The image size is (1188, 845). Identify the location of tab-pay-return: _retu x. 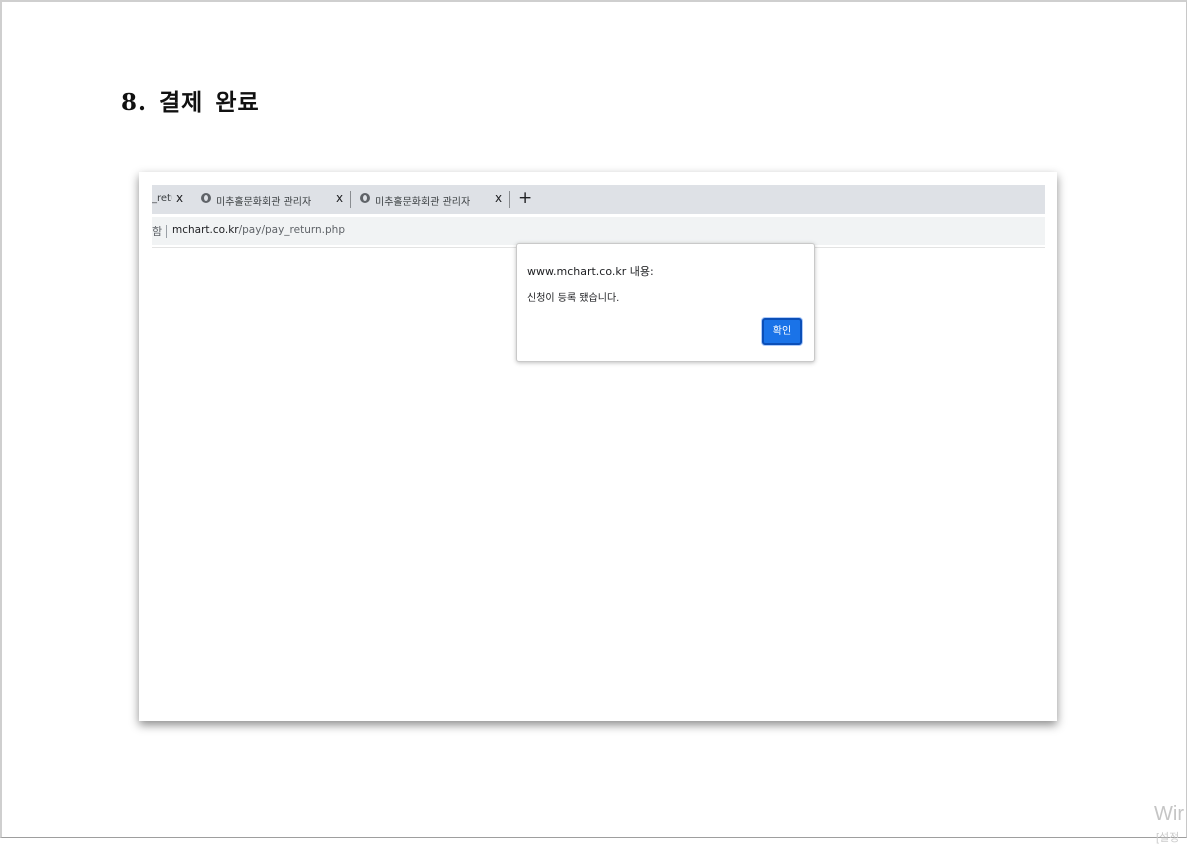
(170, 199).